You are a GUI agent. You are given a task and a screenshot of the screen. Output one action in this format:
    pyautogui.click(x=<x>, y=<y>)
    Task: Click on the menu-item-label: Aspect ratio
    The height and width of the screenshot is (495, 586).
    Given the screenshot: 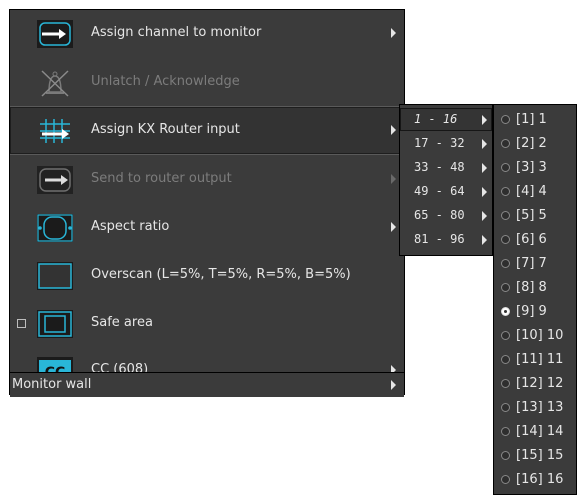 What is the action you would take?
    pyautogui.click(x=130, y=226)
    